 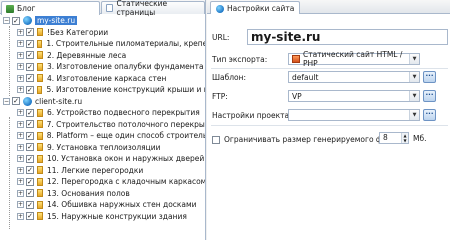 I want to click on tree-item-label: 8. Platform – еще один способ строительс, so click(x=125, y=136).